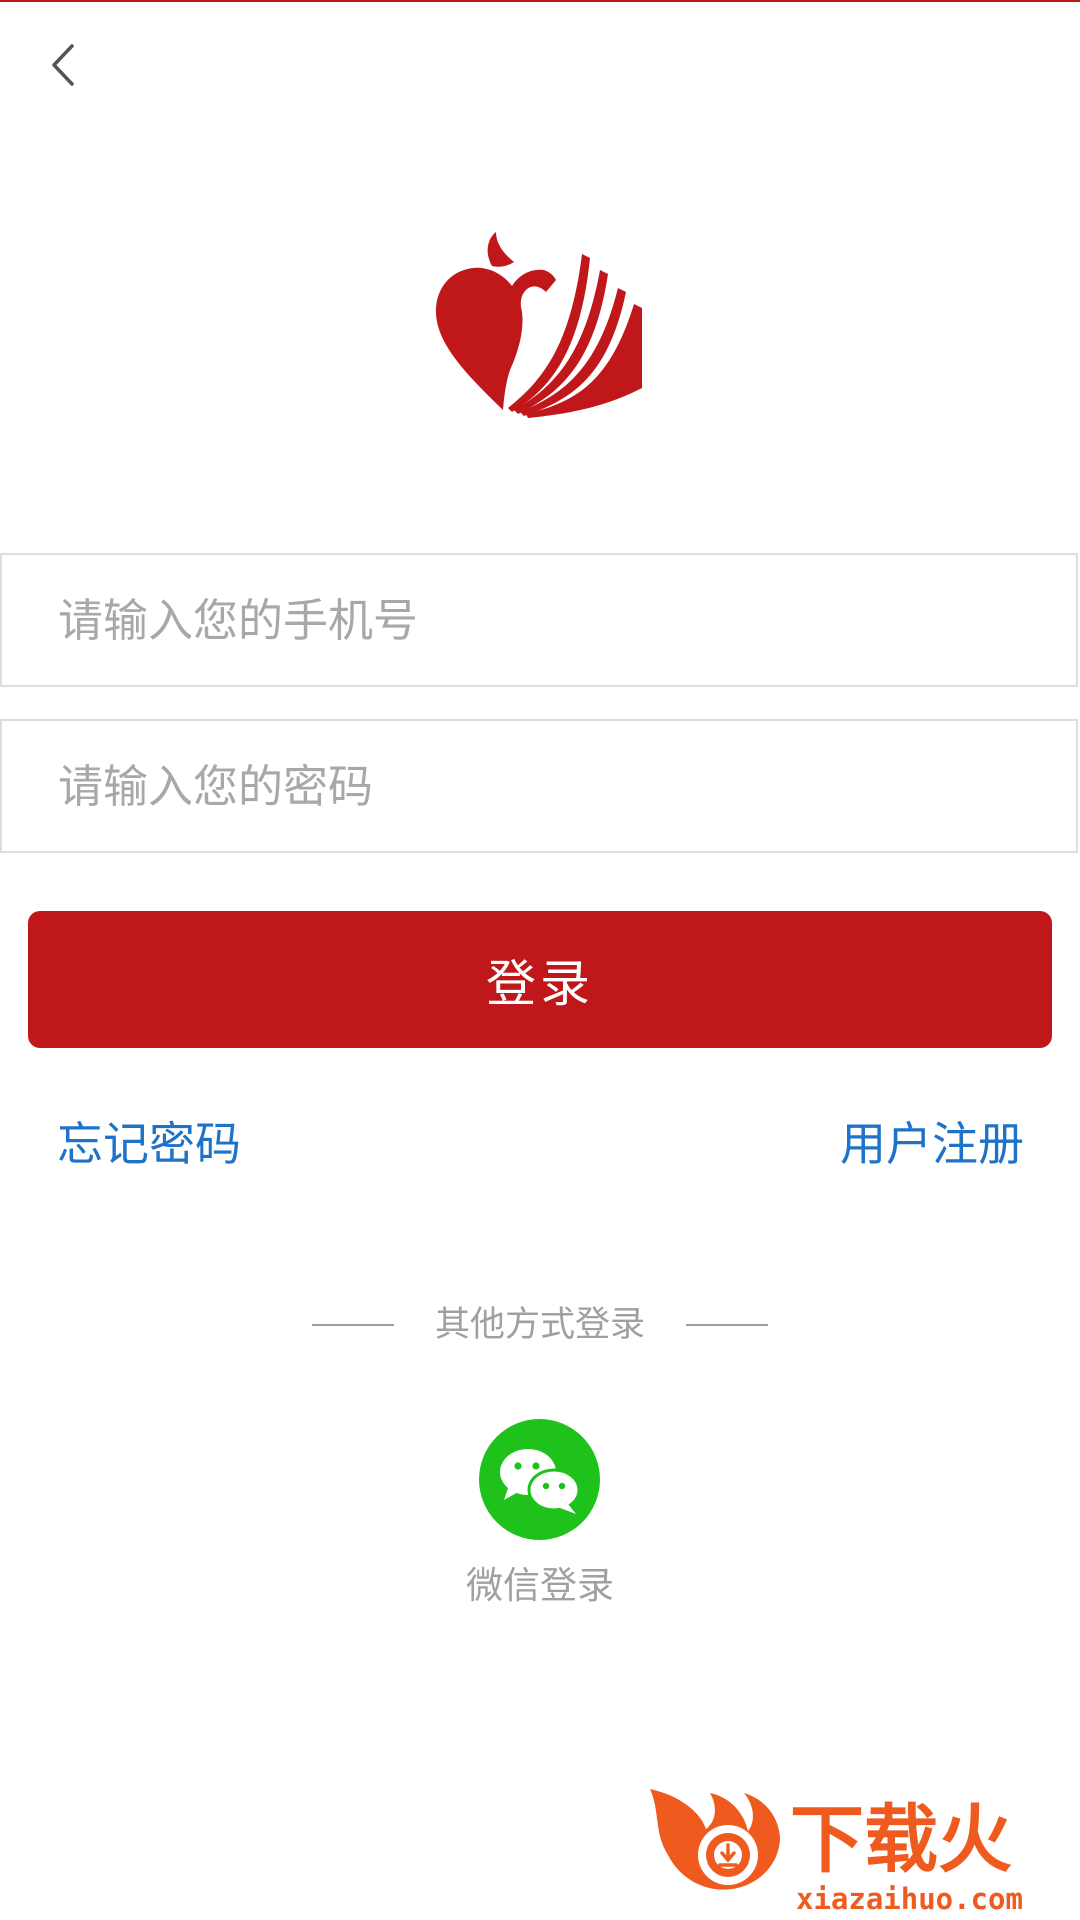 This screenshot has height=1920, width=1080. Describe the element at coordinates (909, 1898) in the screenshot. I see `watermark-domain: xiazaihuo.com` at that location.